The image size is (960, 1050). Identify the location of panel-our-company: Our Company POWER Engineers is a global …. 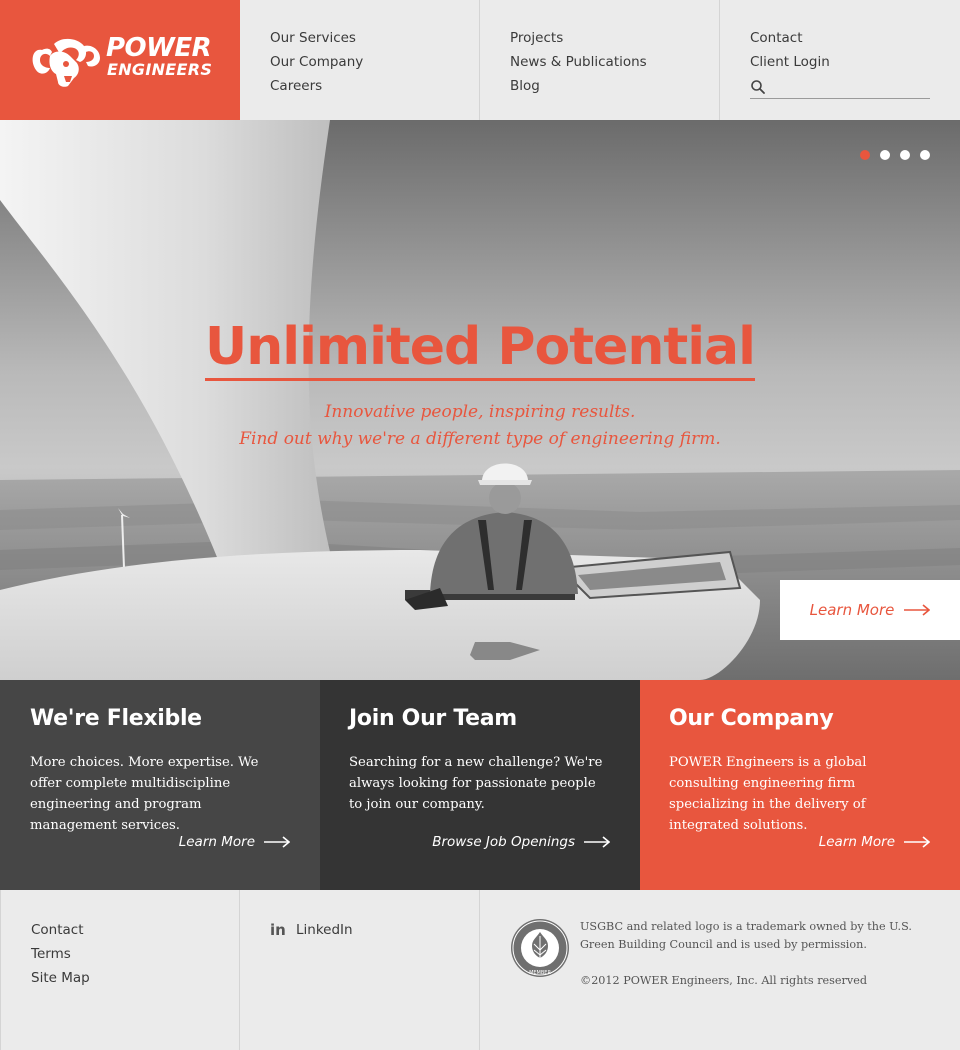
(800, 785).